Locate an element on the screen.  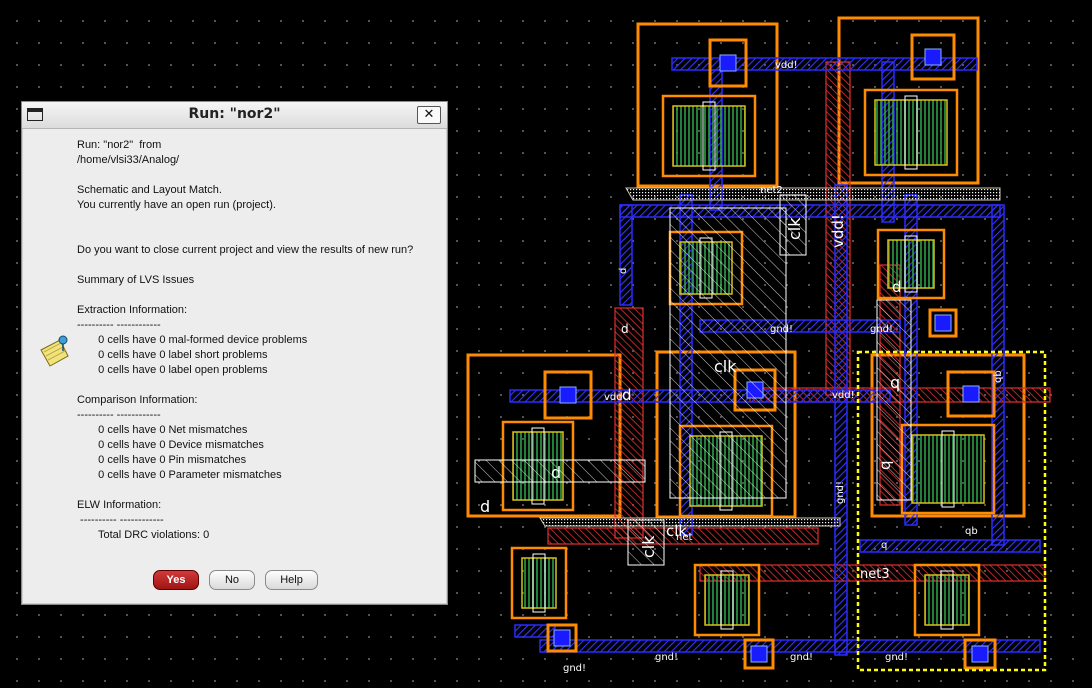
layout-label-qb-right: qb is located at coordinates (998, 376).